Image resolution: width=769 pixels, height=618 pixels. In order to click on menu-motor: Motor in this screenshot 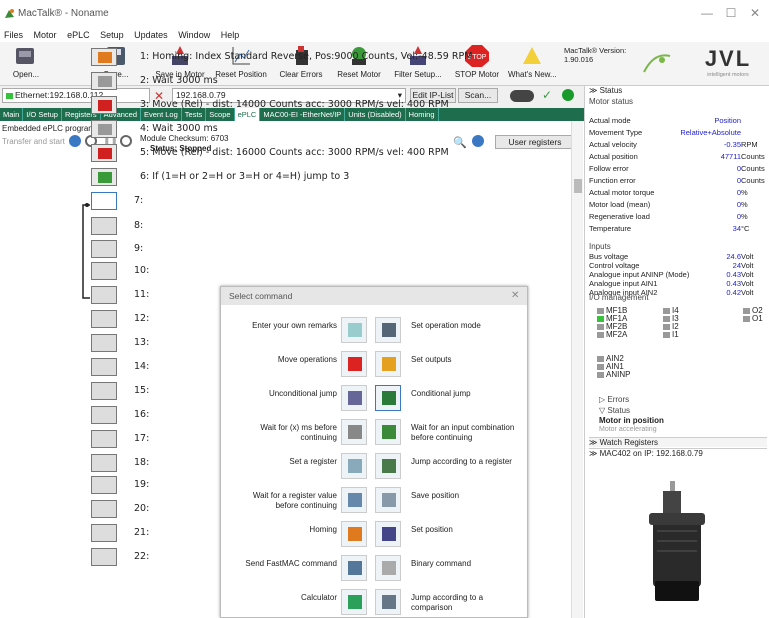, I will do `click(45, 35)`.